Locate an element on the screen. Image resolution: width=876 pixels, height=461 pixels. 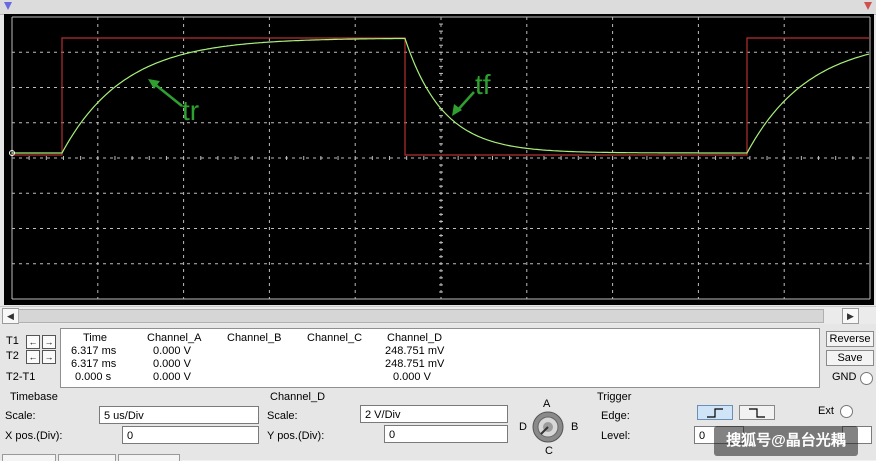
trigger-edge-label: Edge: is located at coordinates (615, 416).